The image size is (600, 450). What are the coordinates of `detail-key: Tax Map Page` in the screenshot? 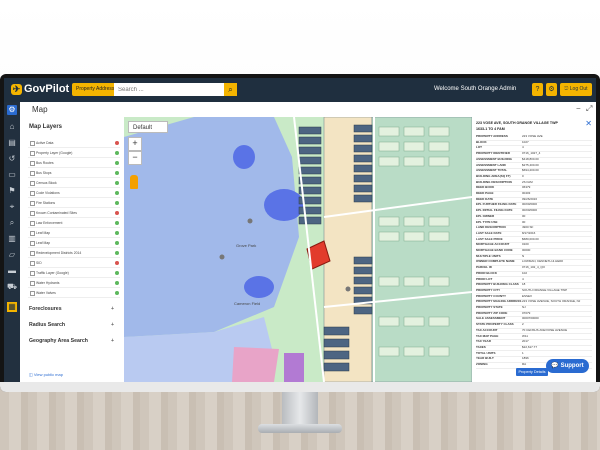 It's located at (487, 335).